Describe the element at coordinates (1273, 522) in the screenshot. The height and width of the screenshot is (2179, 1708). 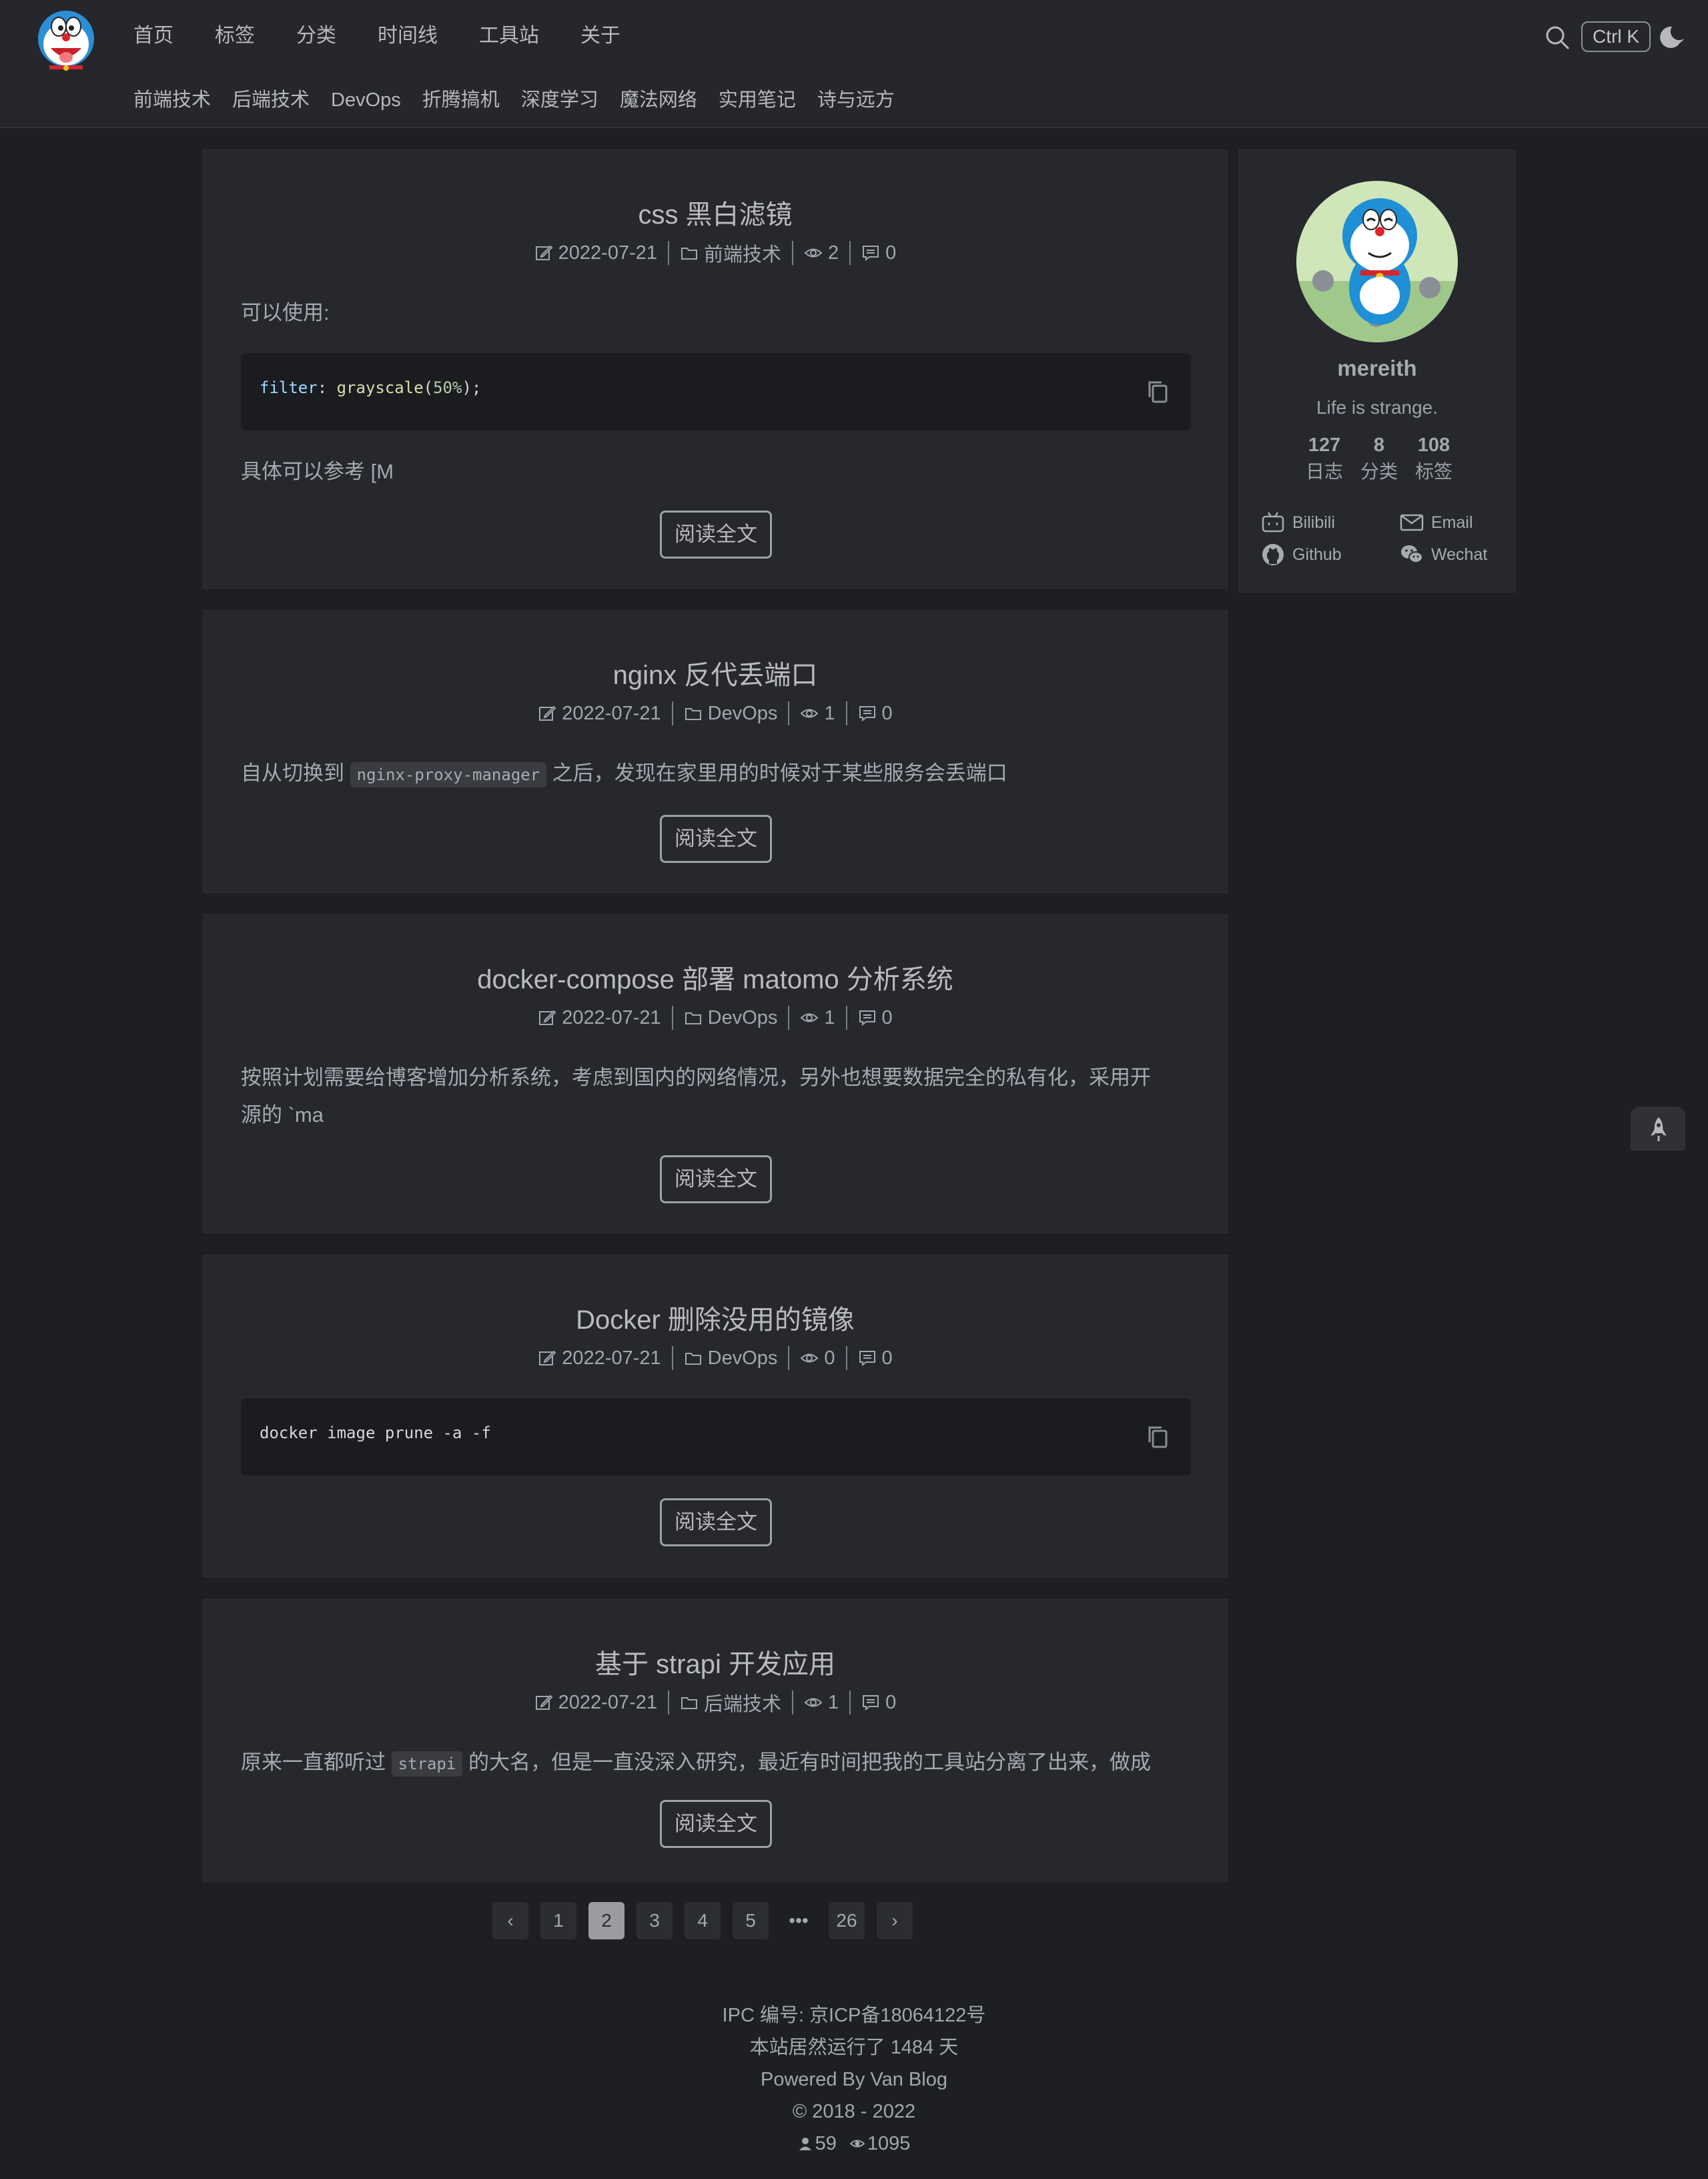
I see `bilibili-icon` at that location.